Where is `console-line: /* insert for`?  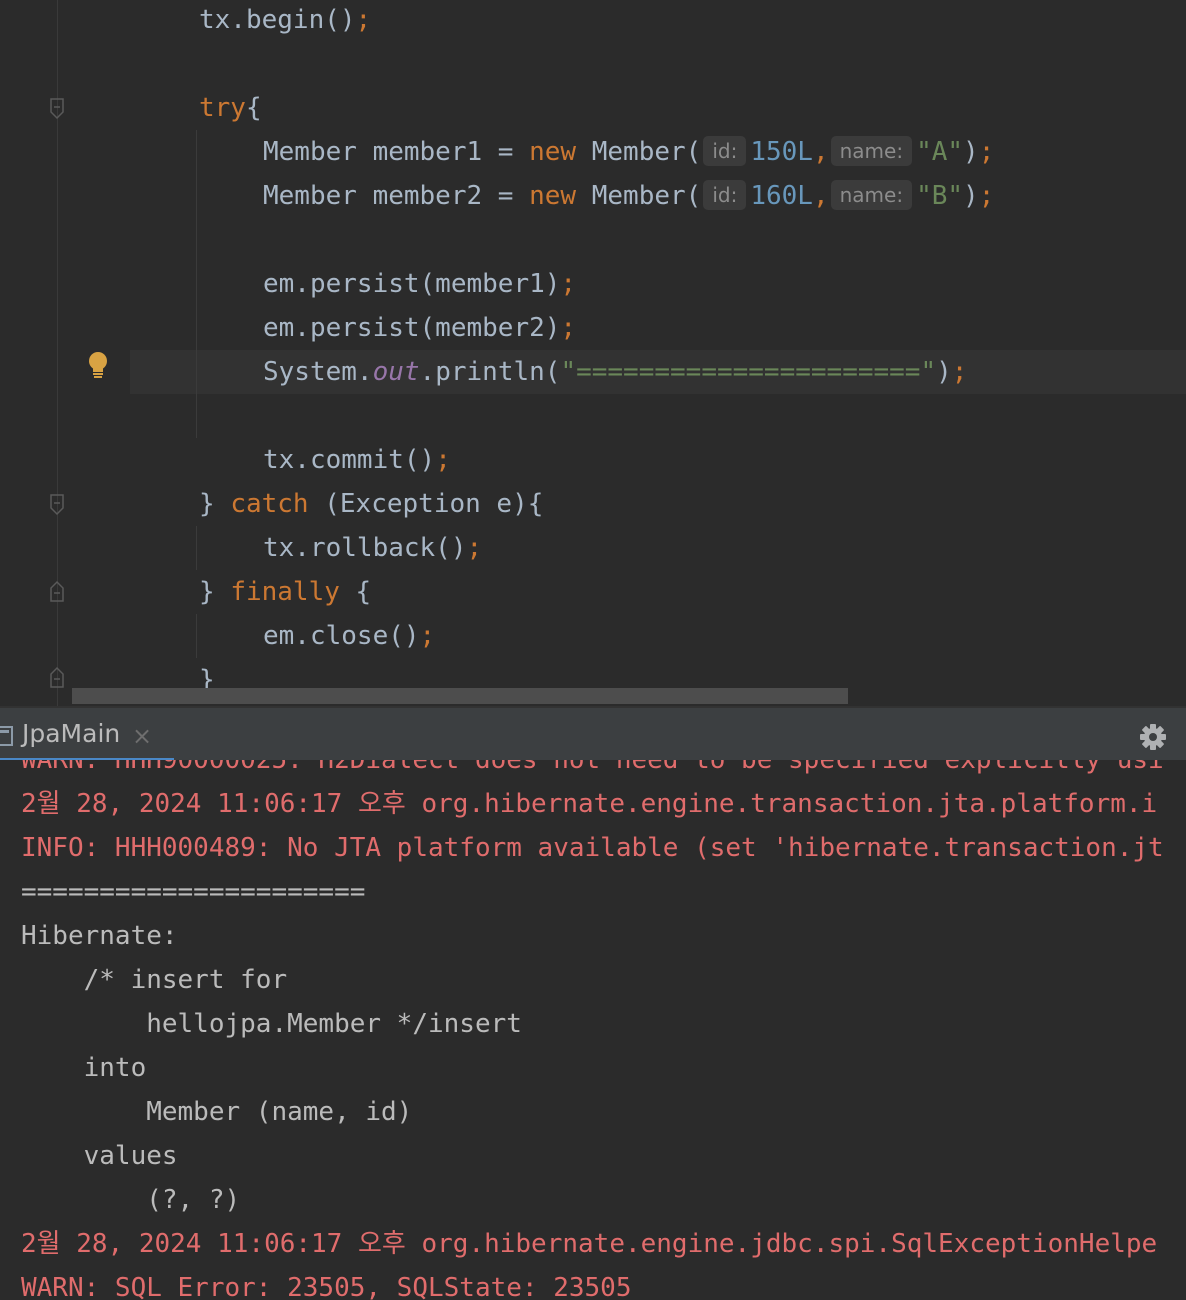 console-line: /* insert for is located at coordinates (154, 980).